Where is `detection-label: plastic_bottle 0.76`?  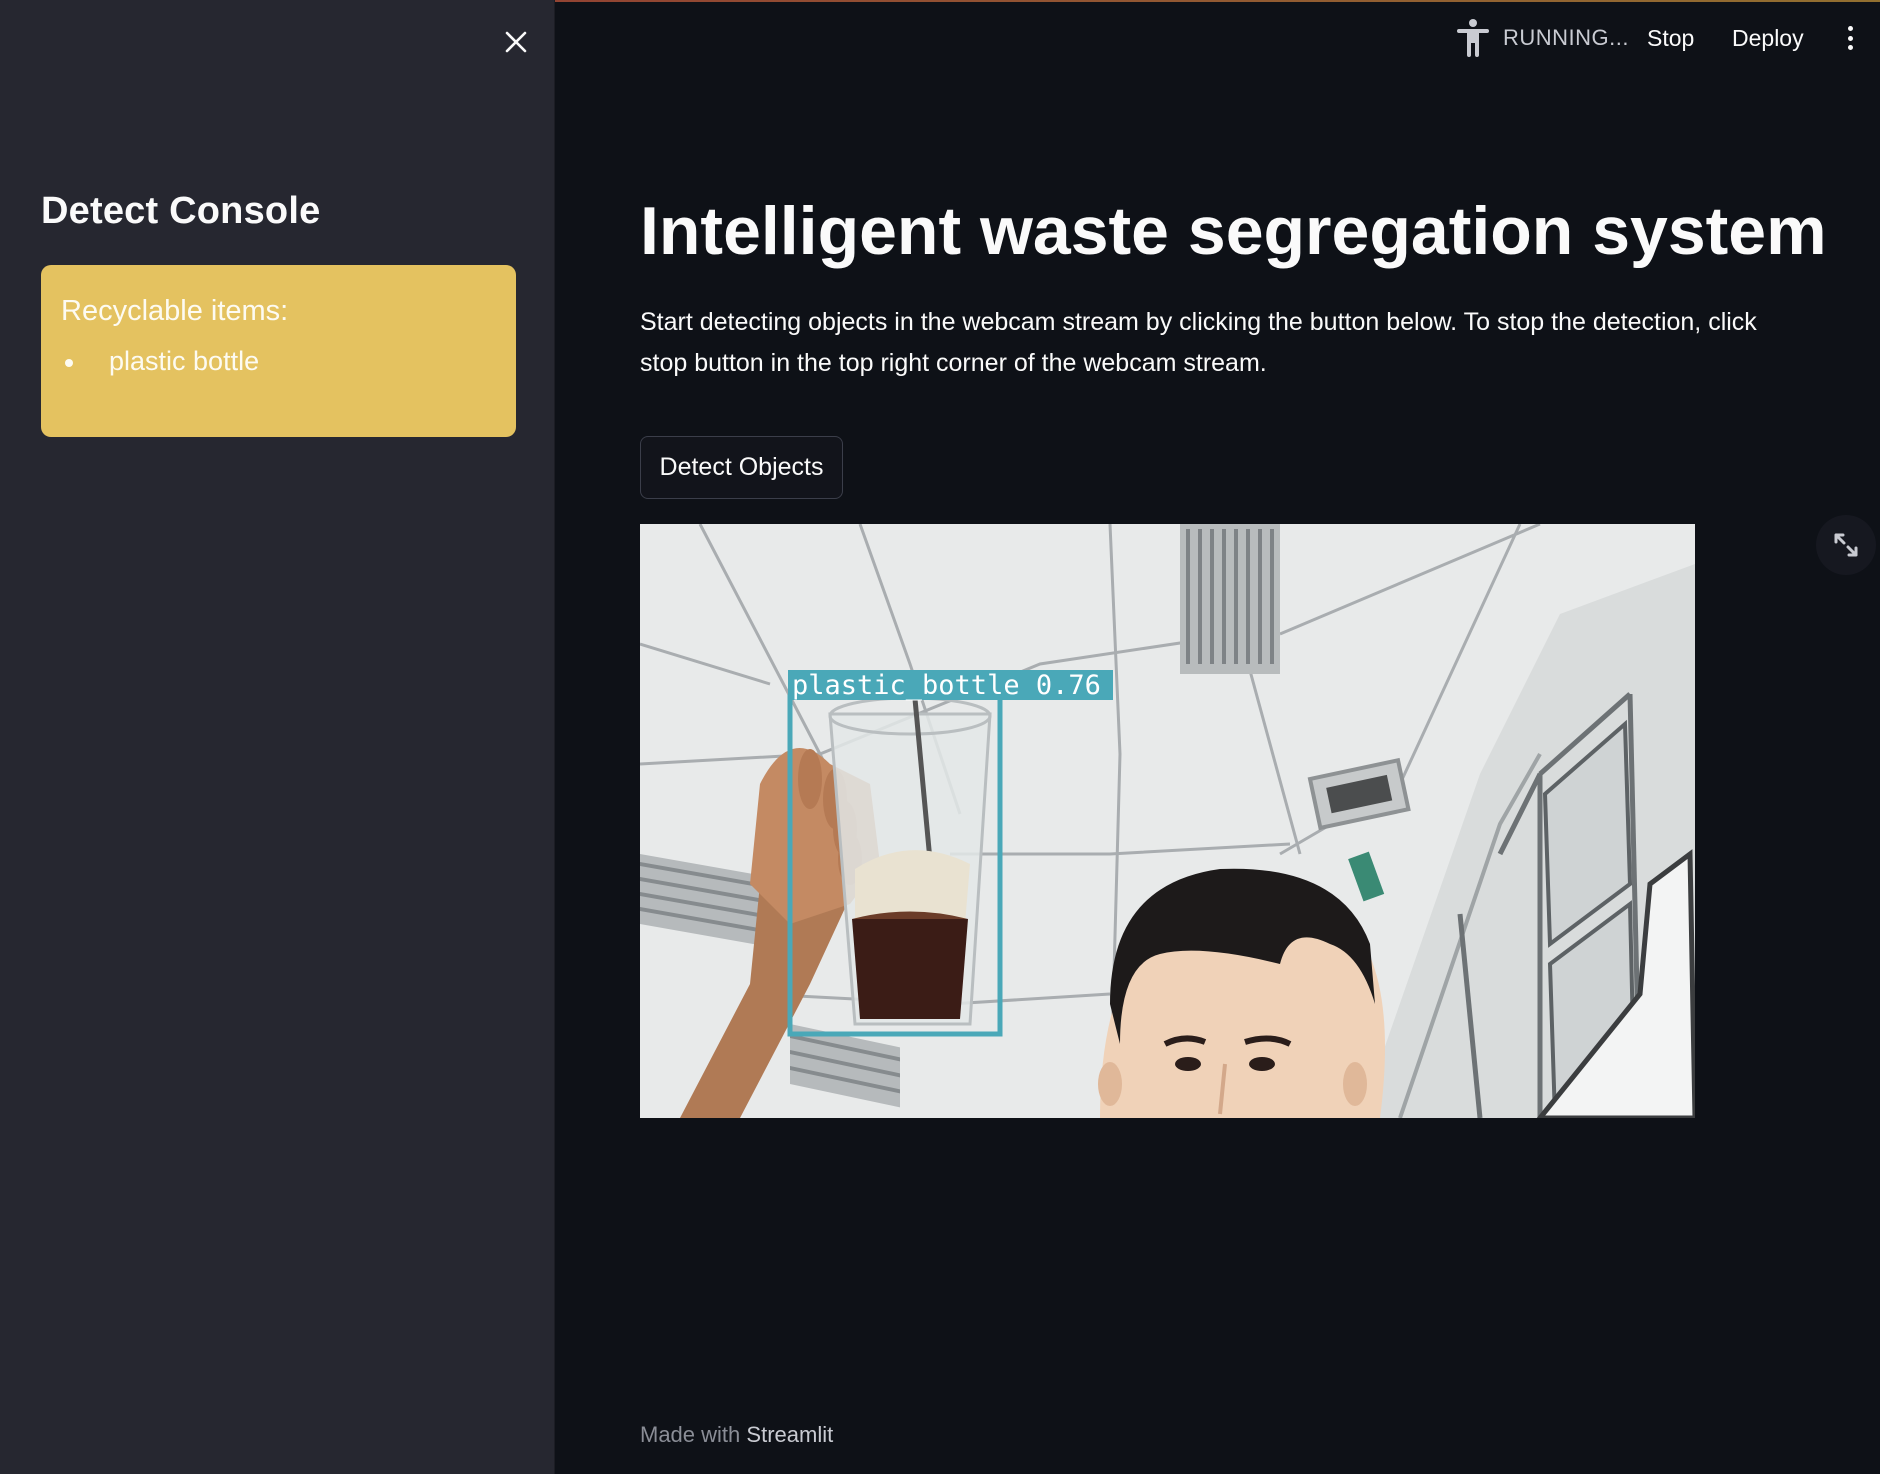
detection-label: plastic_bottle 0.76 is located at coordinates (946, 685).